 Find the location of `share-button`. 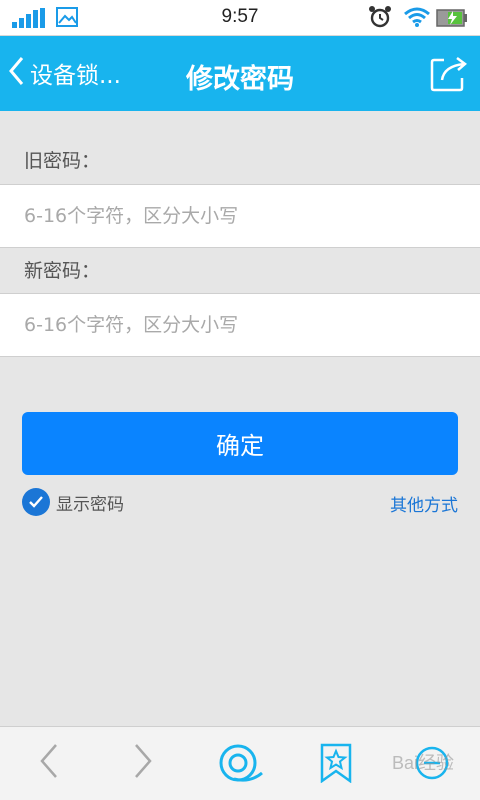

share-button is located at coordinates (449, 75).